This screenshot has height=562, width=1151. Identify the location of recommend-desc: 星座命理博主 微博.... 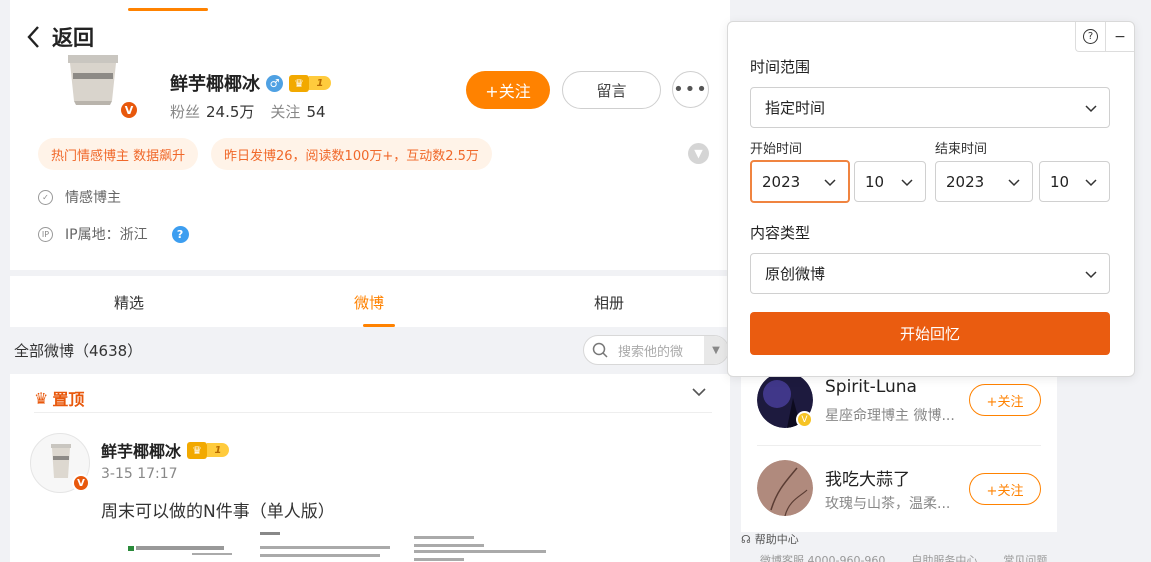
(890, 416).